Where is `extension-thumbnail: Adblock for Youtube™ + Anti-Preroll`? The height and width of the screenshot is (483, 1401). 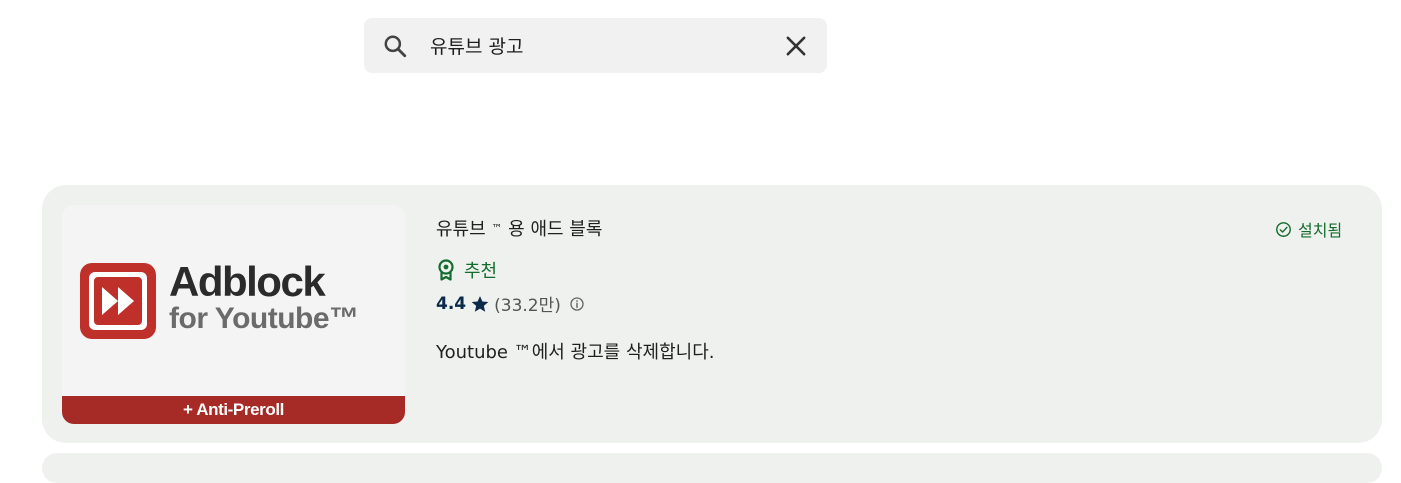 extension-thumbnail: Adblock for Youtube™ + Anti-Preroll is located at coordinates (233, 314).